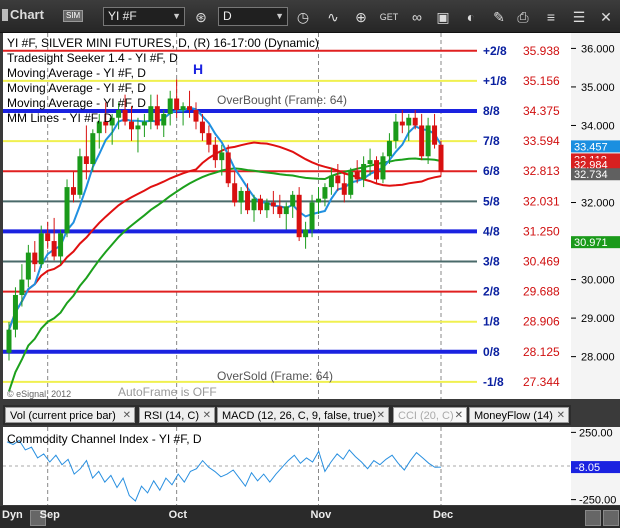  What do you see at coordinates (73, 16) in the screenshot?
I see `sim-badge: SIM` at bounding box center [73, 16].